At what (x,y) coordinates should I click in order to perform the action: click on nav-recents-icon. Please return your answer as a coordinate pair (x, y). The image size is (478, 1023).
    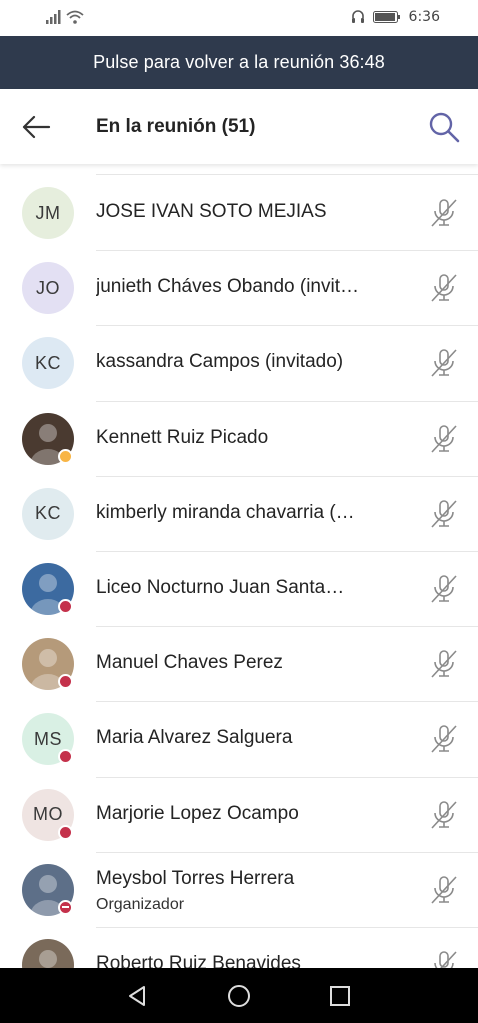
    Looking at the image, I should click on (340, 996).